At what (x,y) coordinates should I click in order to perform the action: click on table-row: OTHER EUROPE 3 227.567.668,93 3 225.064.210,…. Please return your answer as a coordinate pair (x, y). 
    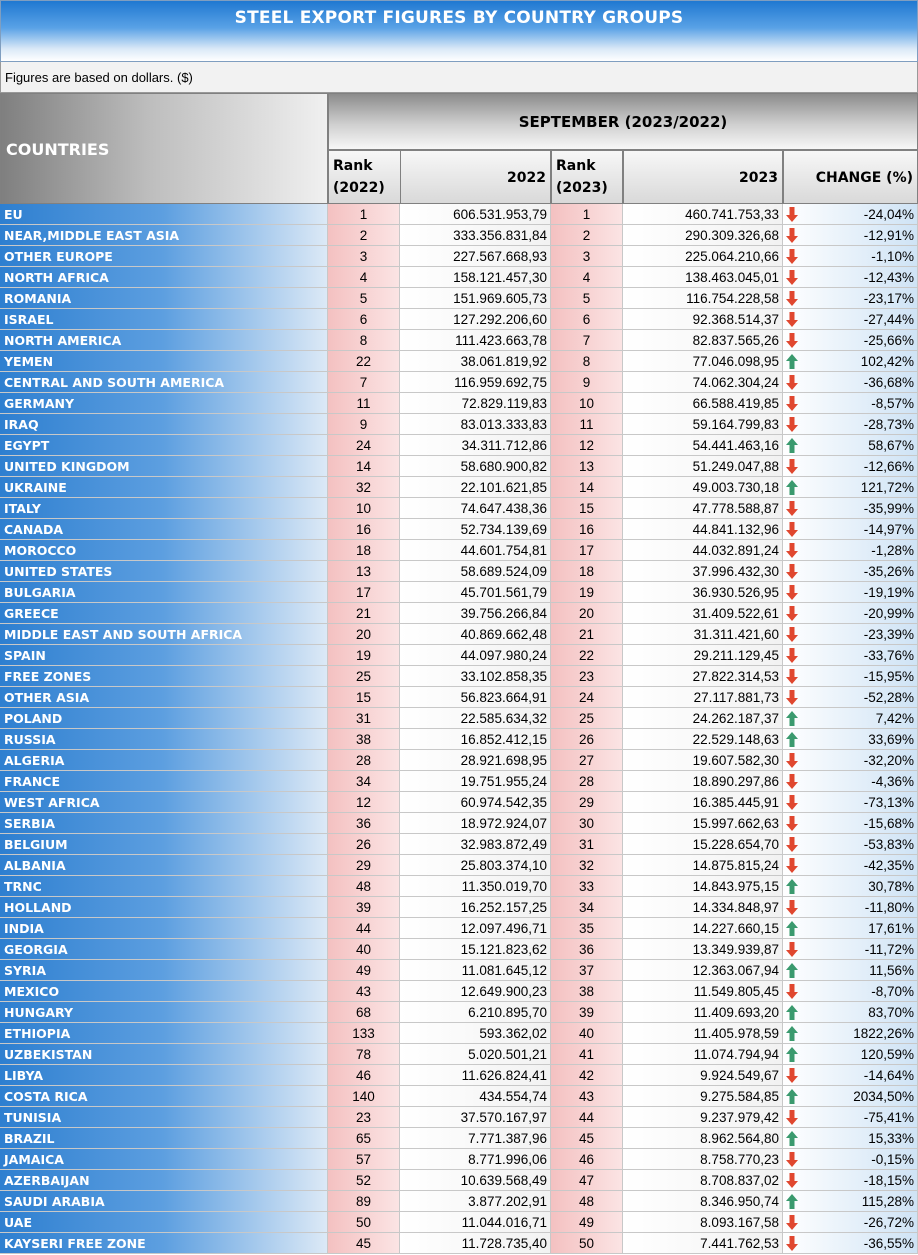
    Looking at the image, I should click on (459, 256).